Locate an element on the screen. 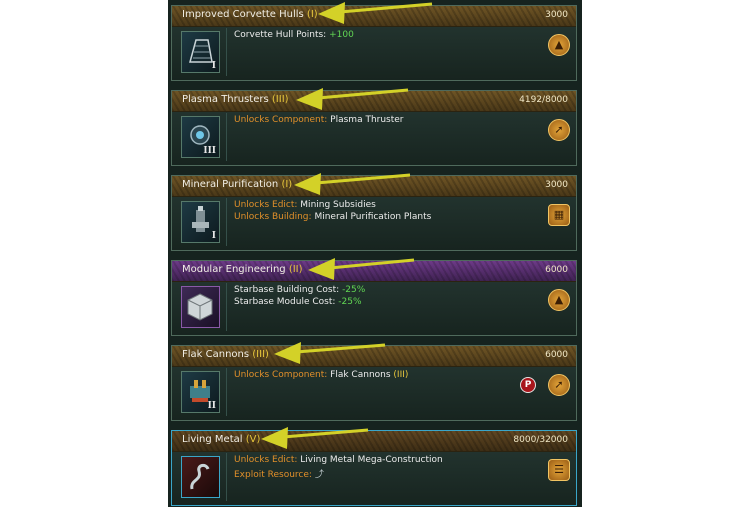 The image size is (750, 507). living-metal-icon is located at coordinates (200, 477).